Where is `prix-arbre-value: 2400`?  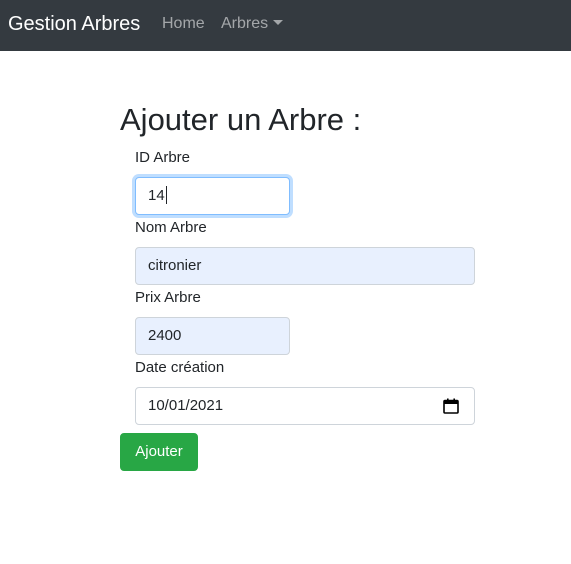
prix-arbre-value: 2400 is located at coordinates (165, 335).